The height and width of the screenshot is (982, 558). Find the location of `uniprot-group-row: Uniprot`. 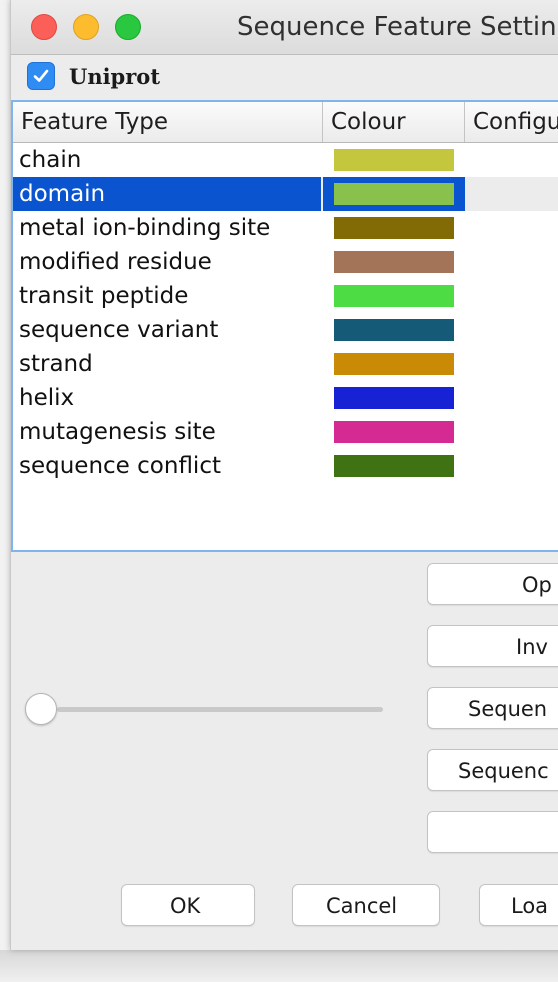

uniprot-group-row: Uniprot is located at coordinates (93, 76).